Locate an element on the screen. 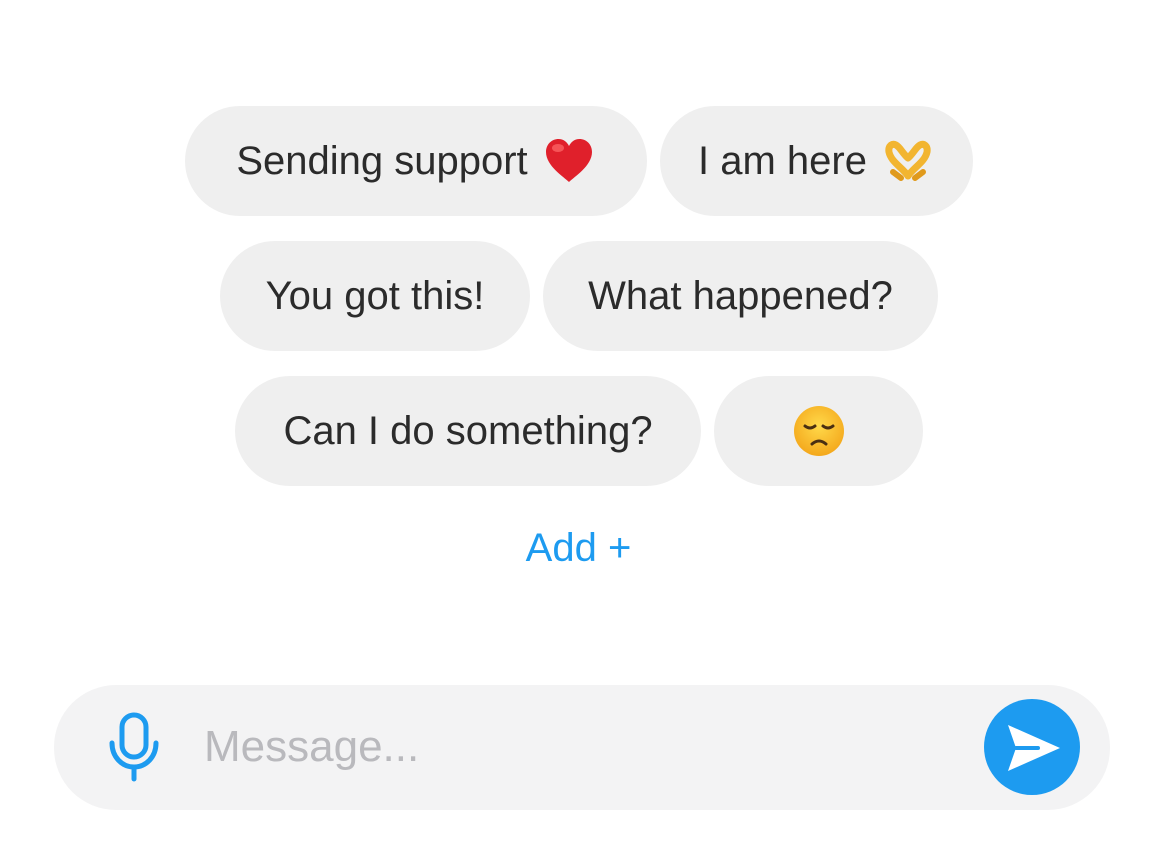  heart-hands-icon is located at coordinates (908, 161).